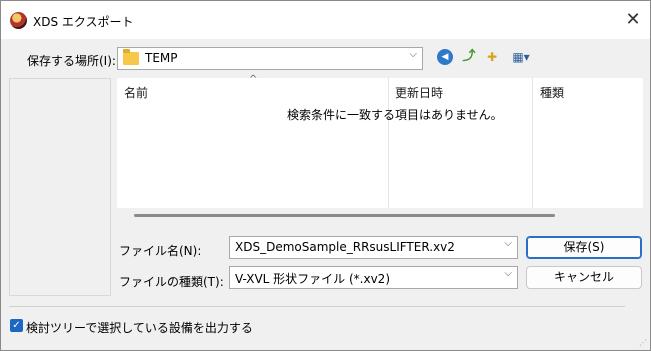 Image resolution: width=651 pixels, height=351 pixels. Describe the element at coordinates (136, 92) in the screenshot. I see `column-header-name: 名前` at that location.